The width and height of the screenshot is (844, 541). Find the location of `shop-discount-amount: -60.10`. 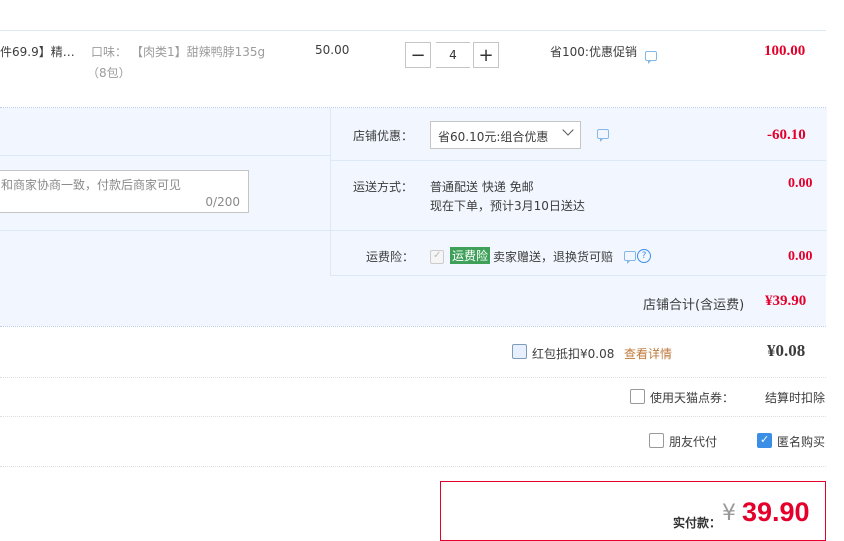

shop-discount-amount: -60.10 is located at coordinates (786, 135).